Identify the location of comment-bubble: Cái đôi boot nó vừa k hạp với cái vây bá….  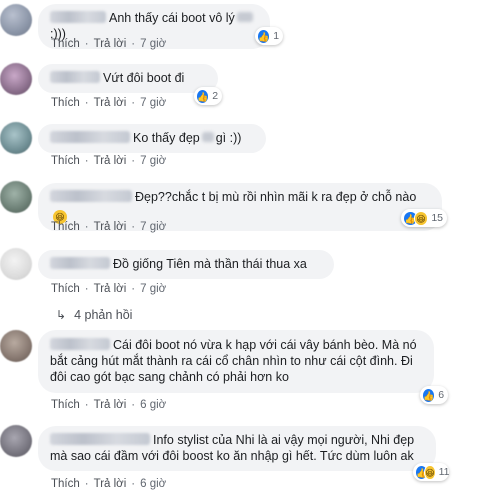
(236, 361).